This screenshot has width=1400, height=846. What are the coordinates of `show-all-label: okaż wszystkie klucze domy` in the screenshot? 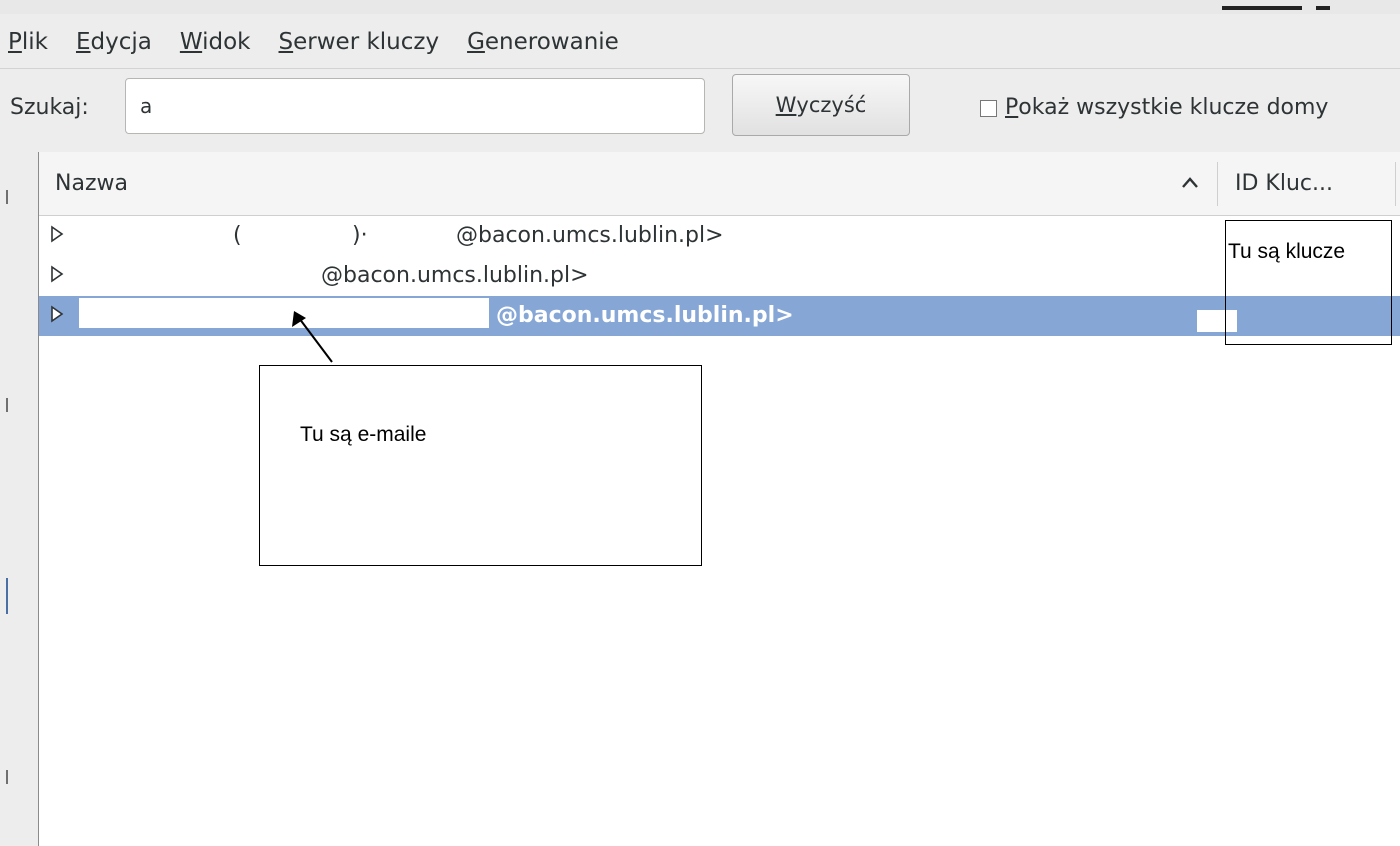 It's located at (1173, 107).